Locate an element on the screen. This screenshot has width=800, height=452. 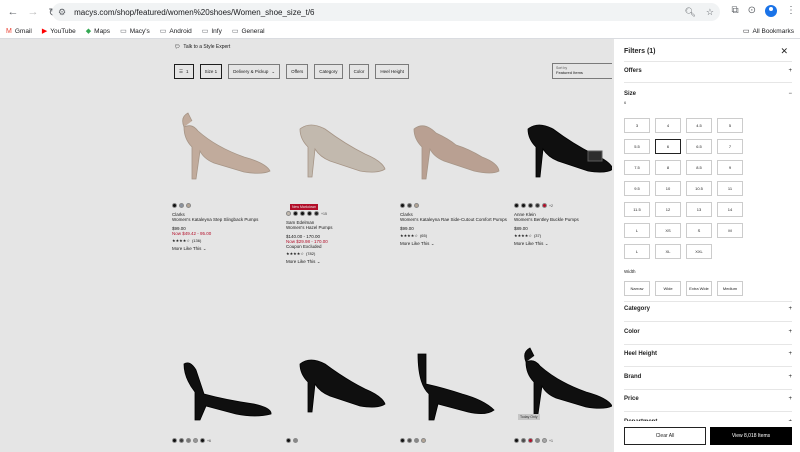
back-arrow-icon: ← is located at coordinates (13, 12).